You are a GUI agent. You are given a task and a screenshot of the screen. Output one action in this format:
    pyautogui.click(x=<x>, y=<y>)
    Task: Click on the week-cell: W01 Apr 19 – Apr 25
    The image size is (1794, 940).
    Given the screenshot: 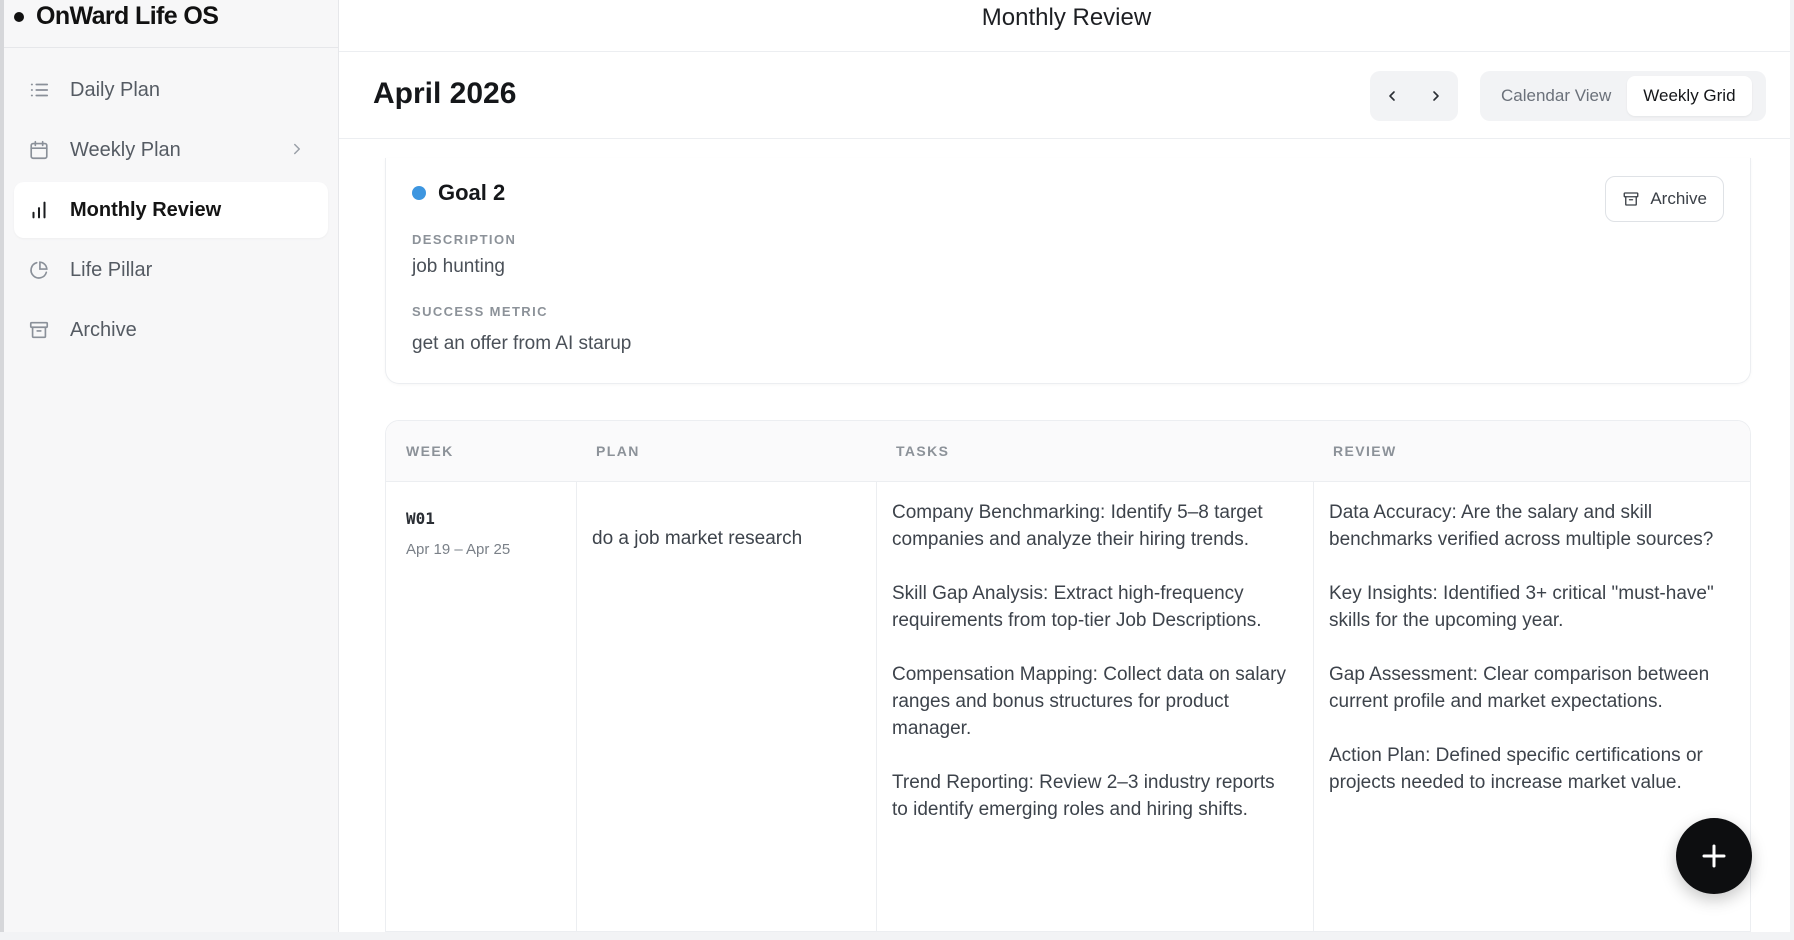 What is the action you would take?
    pyautogui.click(x=458, y=534)
    